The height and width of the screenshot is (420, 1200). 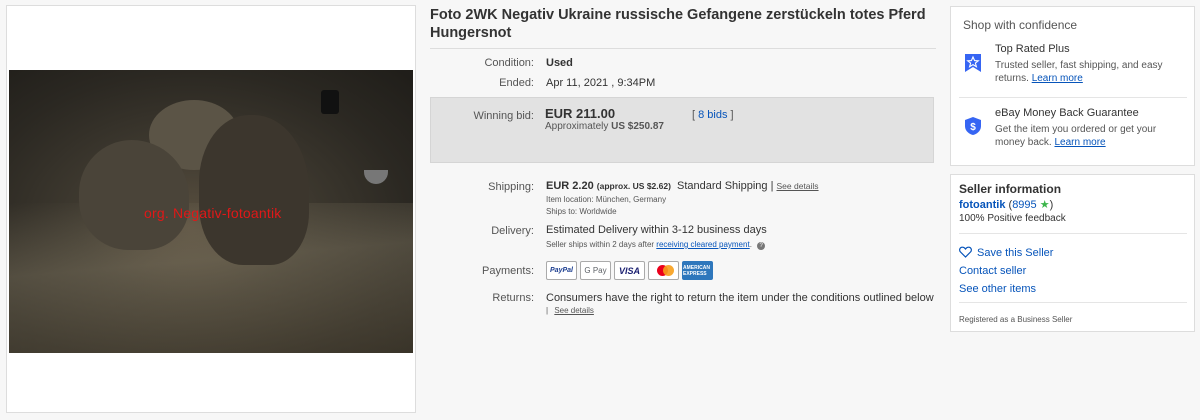 What do you see at coordinates (761, 246) in the screenshot?
I see `help-icon: ?` at bounding box center [761, 246].